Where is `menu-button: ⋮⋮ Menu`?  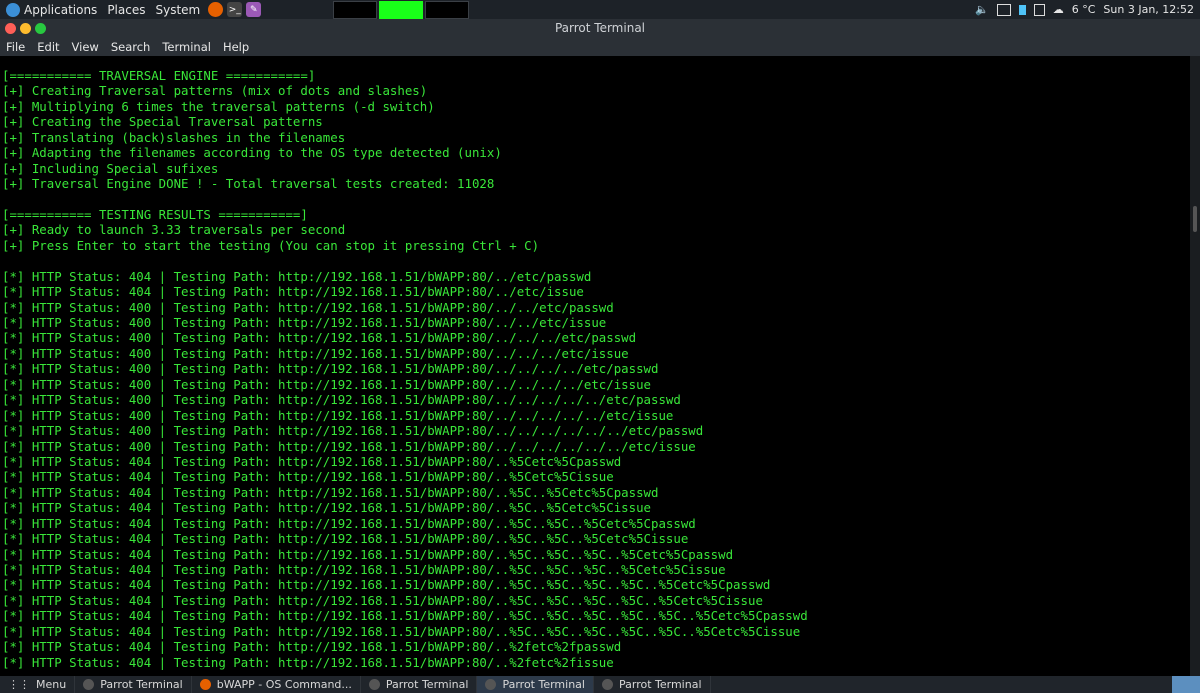
menu-button: ⋮⋮ Menu is located at coordinates (38, 684).